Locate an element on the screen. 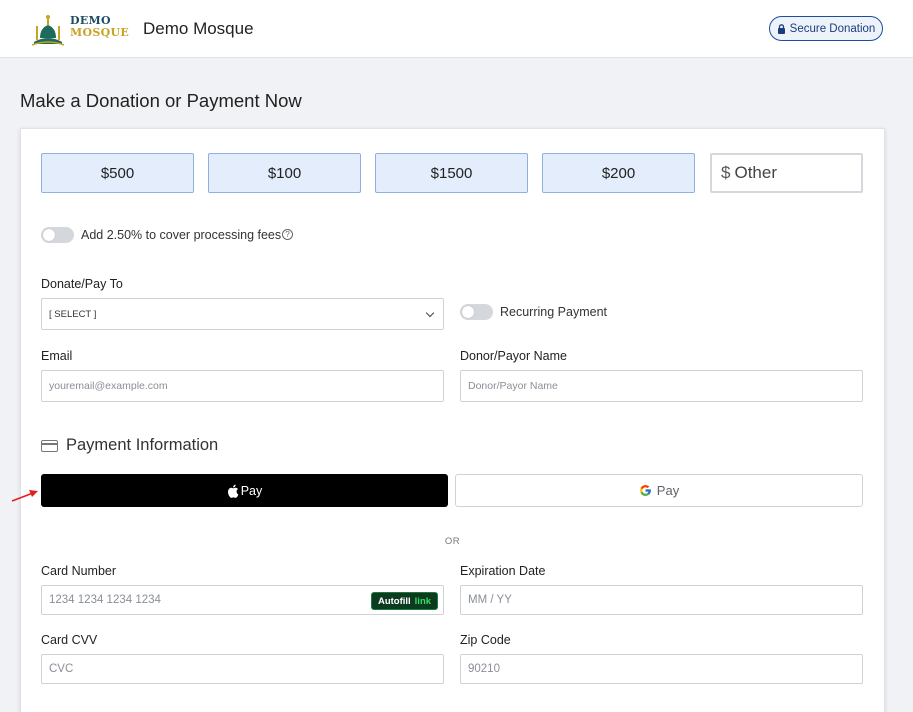  other-amount-placeholder: Other is located at coordinates (755, 172).